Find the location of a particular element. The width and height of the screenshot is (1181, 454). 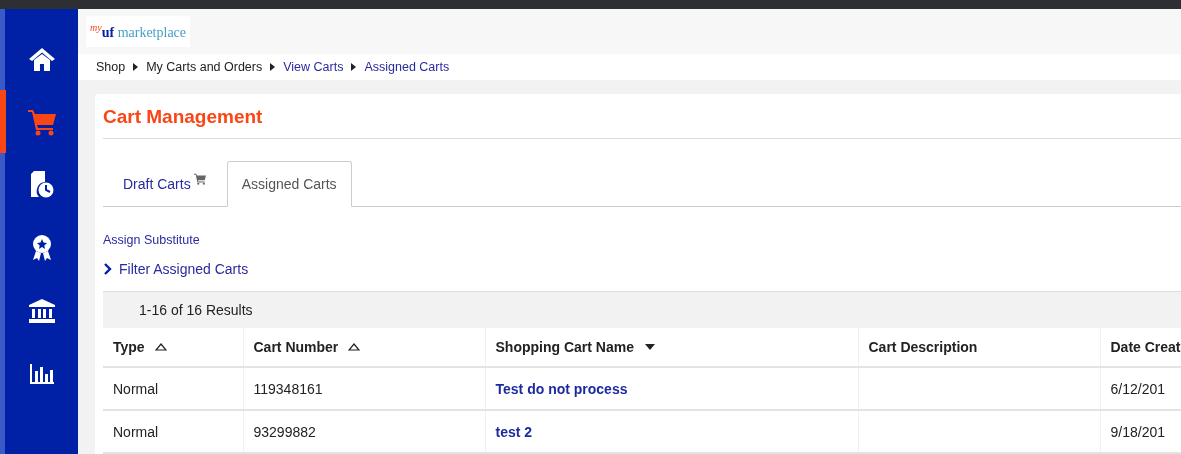

page-title: Cart Management is located at coordinates (642, 122).